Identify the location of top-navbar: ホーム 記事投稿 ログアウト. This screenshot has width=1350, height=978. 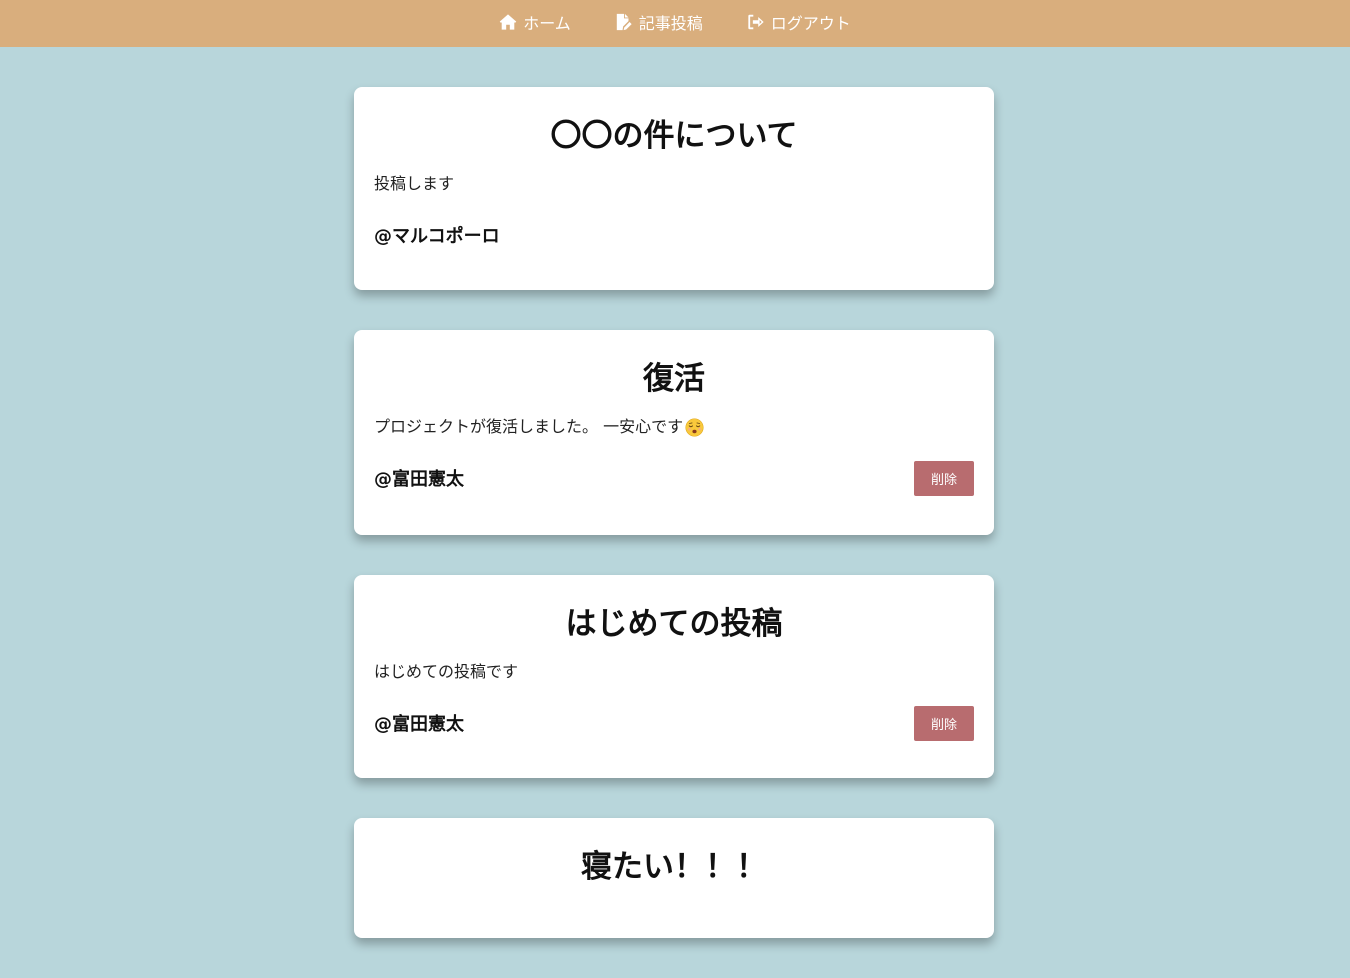
(675, 23).